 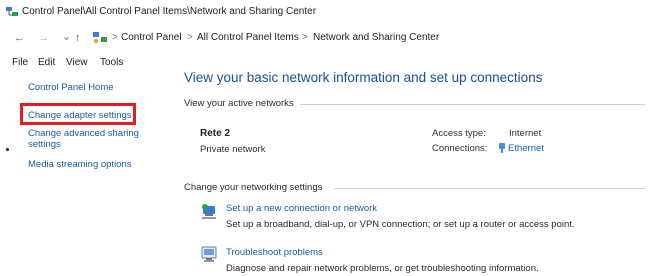 What do you see at coordinates (274, 252) in the screenshot?
I see `troubleshoot-link: Troubleshoot problems` at bounding box center [274, 252].